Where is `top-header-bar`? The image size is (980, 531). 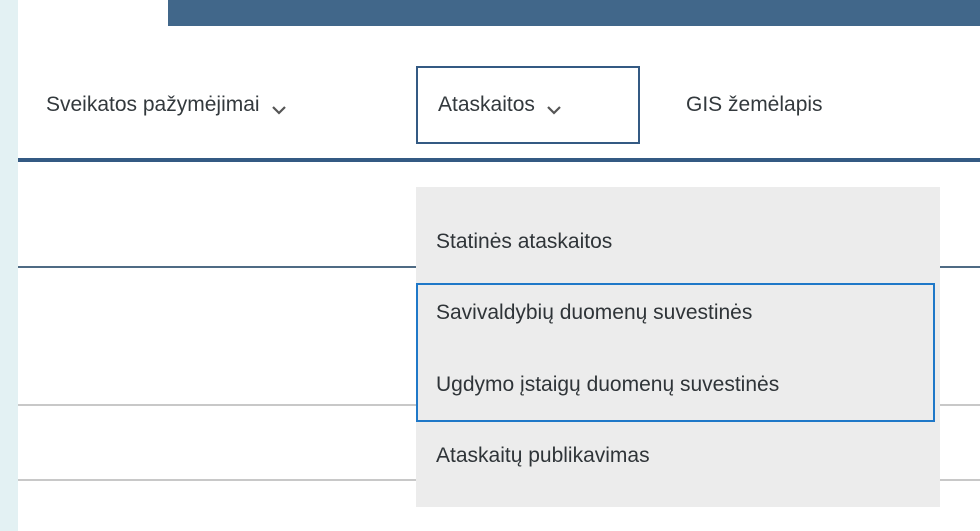
top-header-bar is located at coordinates (574, 13).